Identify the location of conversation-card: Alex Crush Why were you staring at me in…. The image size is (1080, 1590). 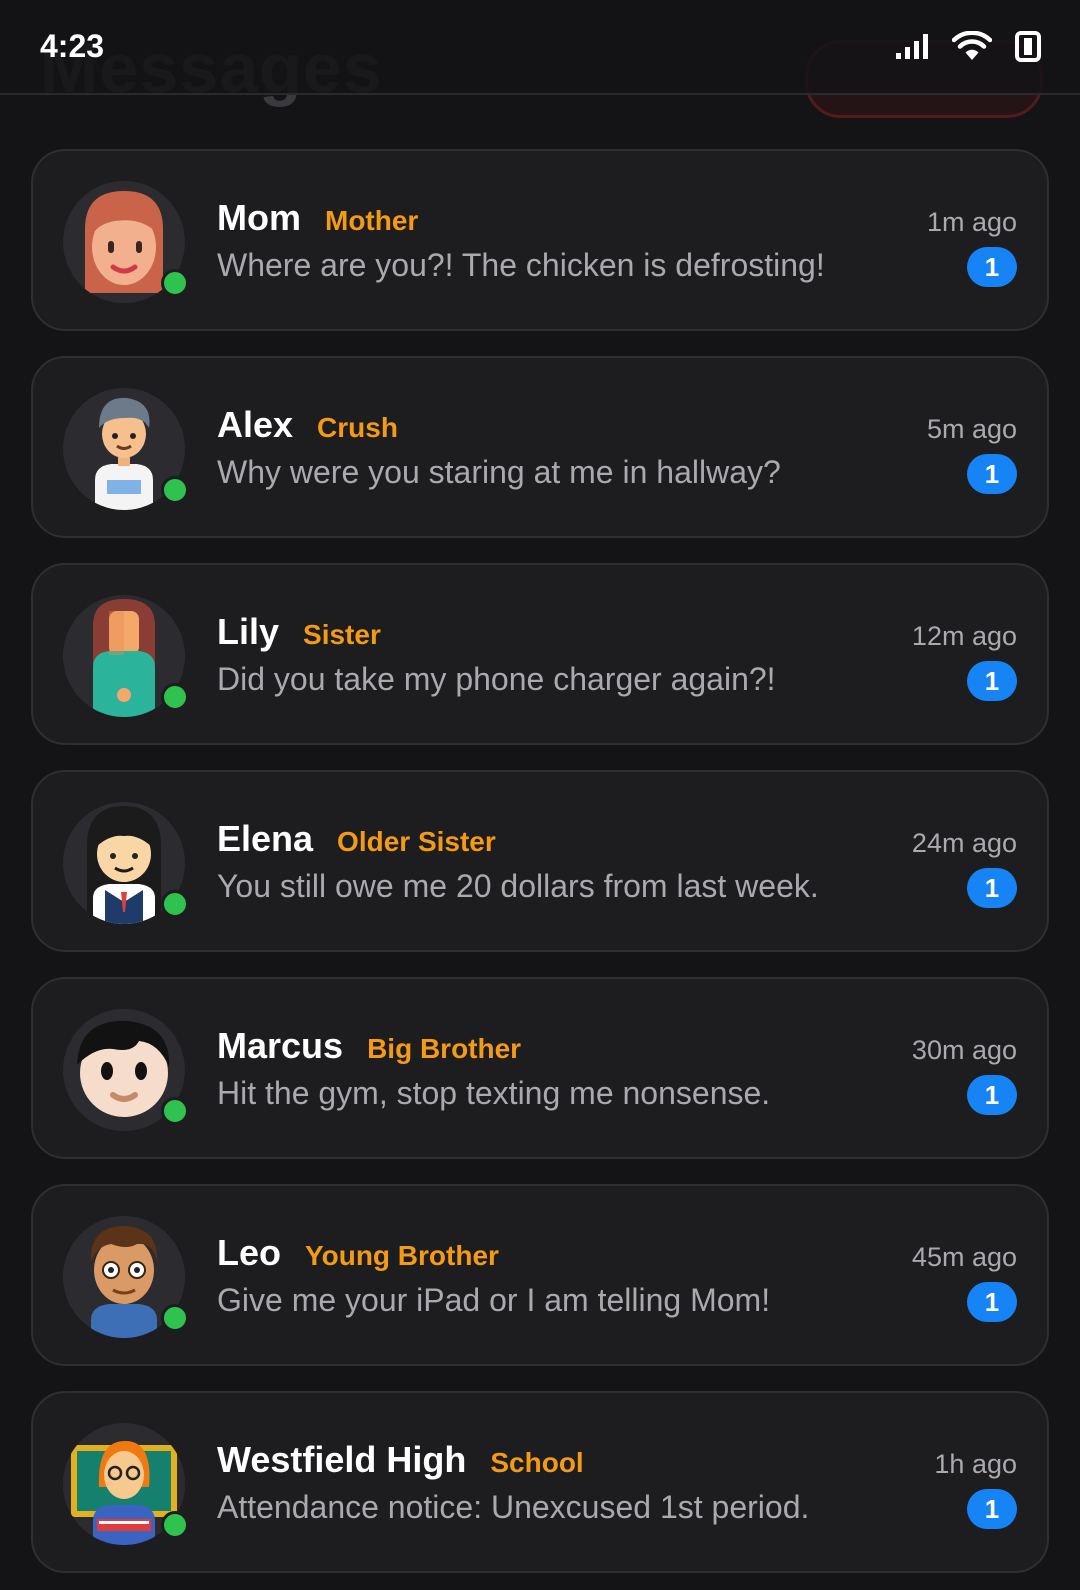
(540, 447).